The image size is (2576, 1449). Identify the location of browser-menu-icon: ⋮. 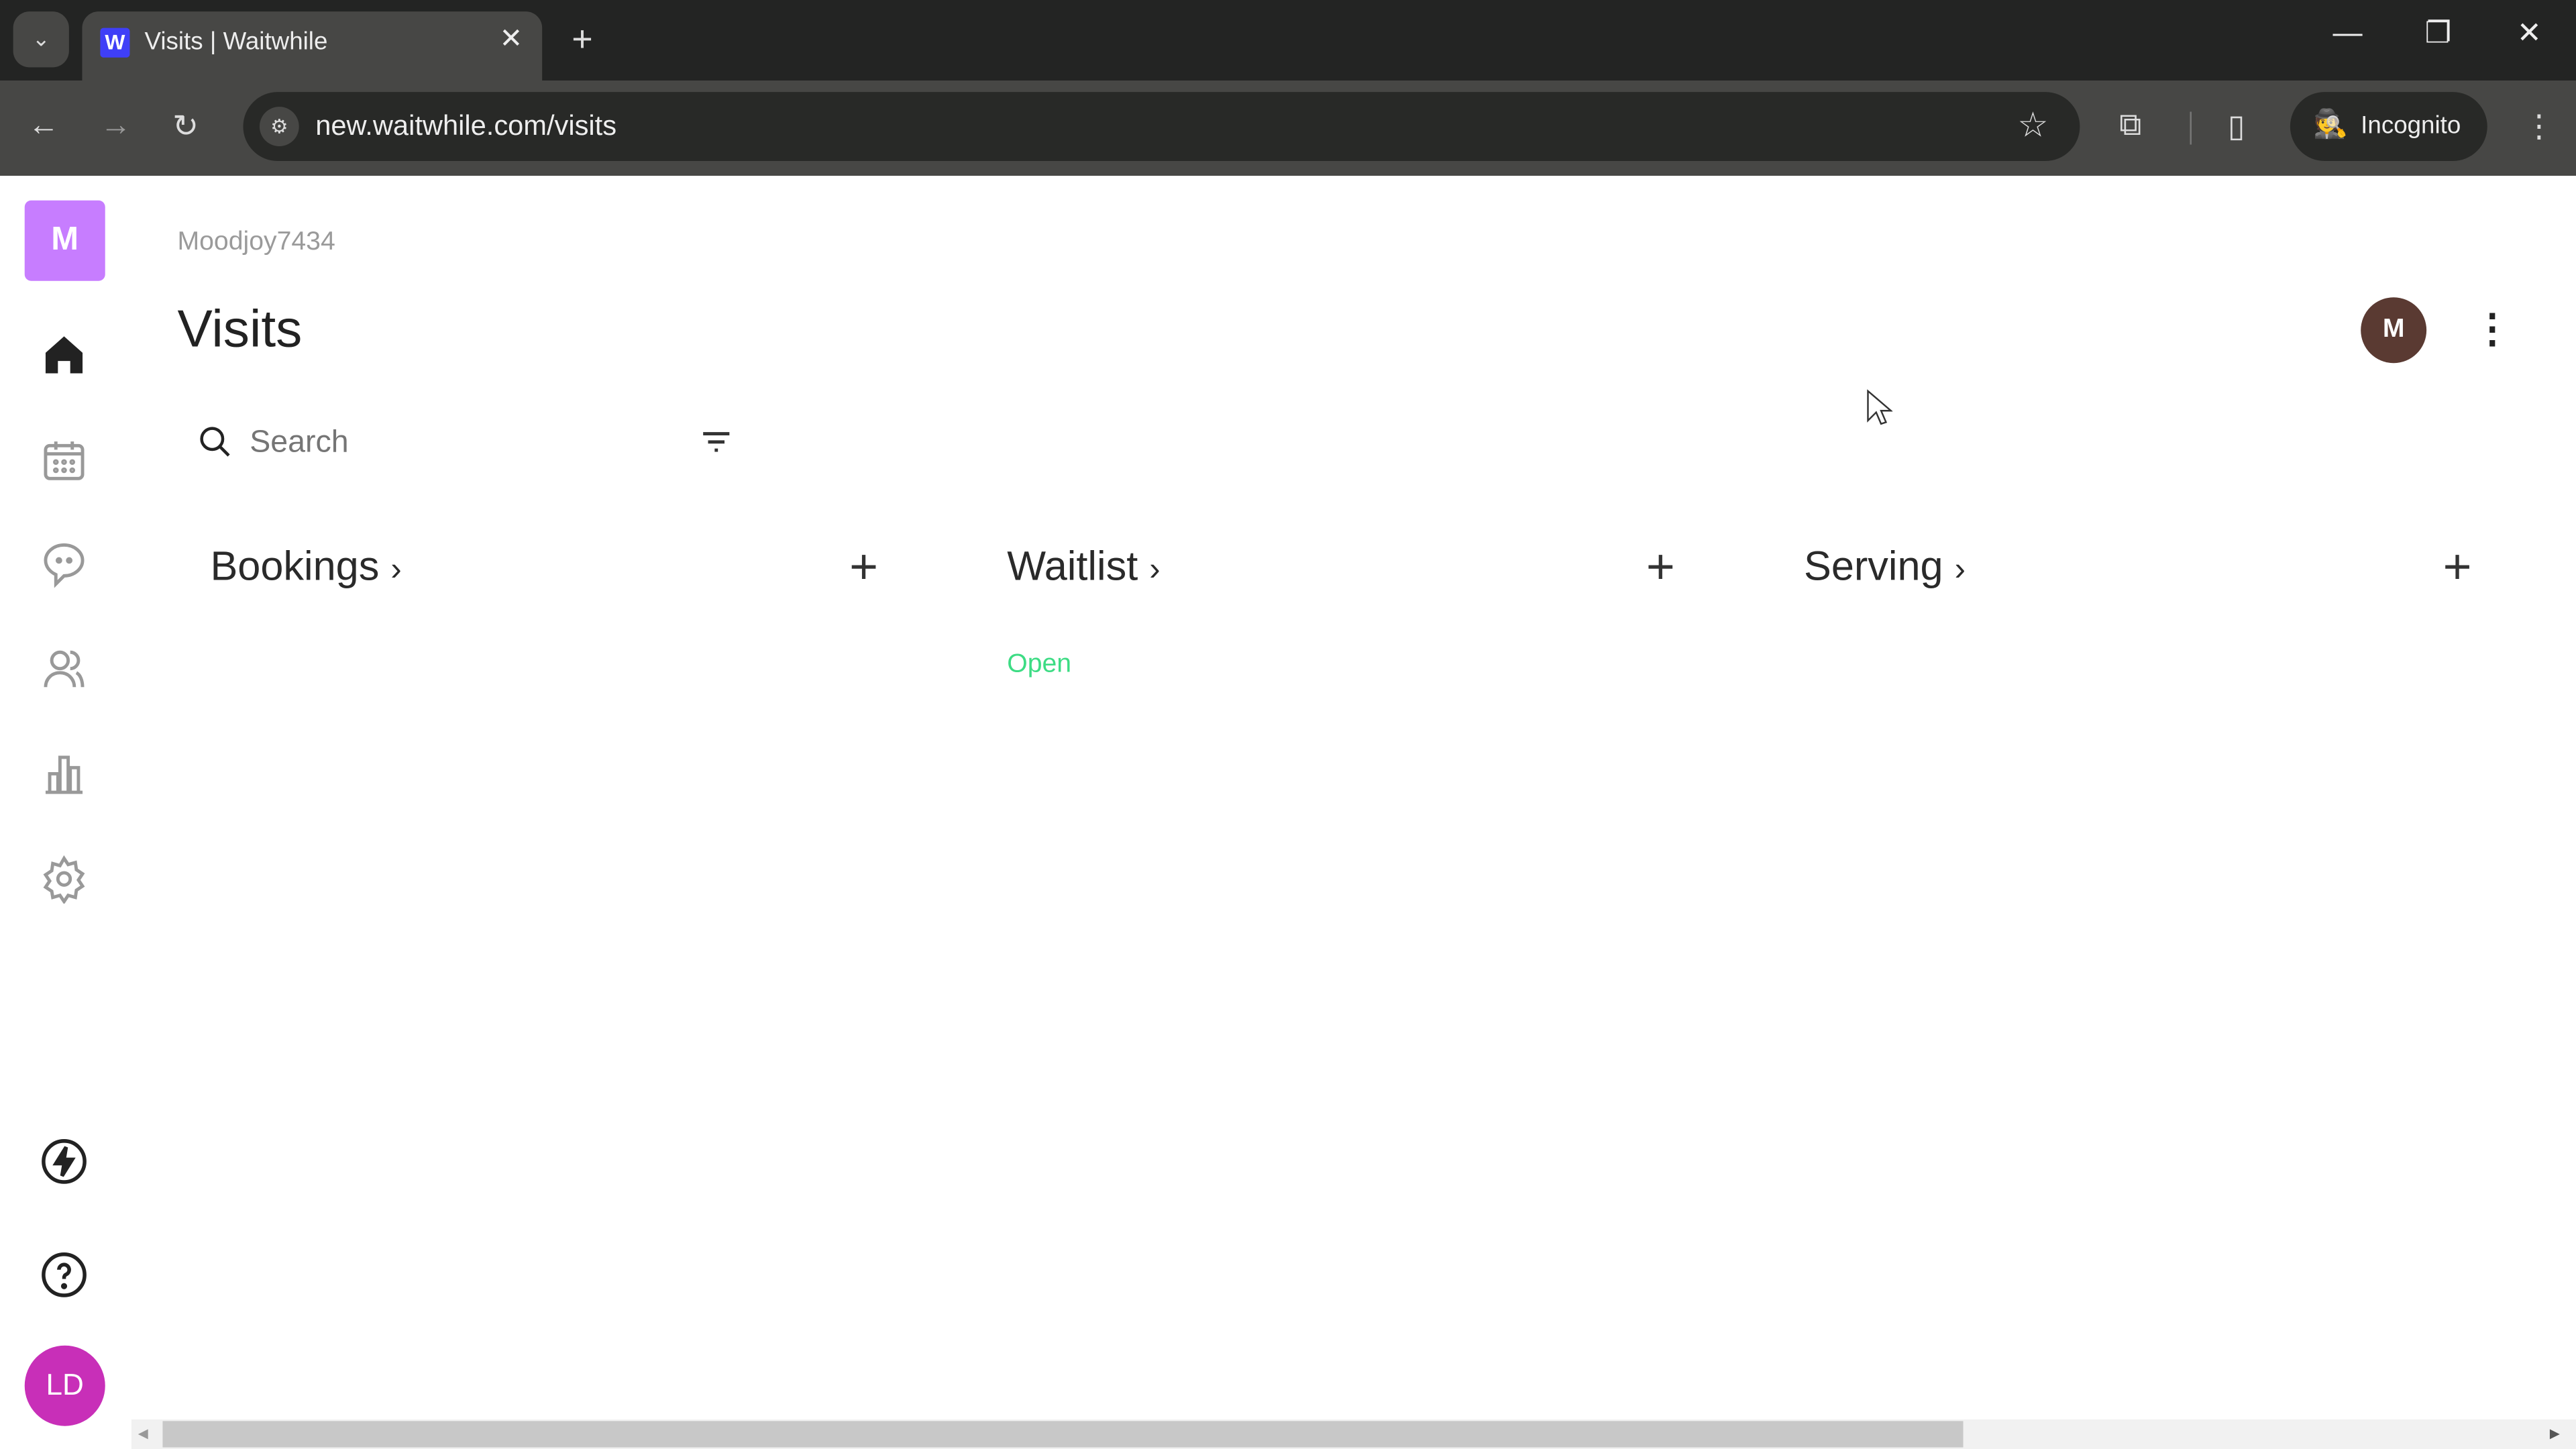
(2539, 127).